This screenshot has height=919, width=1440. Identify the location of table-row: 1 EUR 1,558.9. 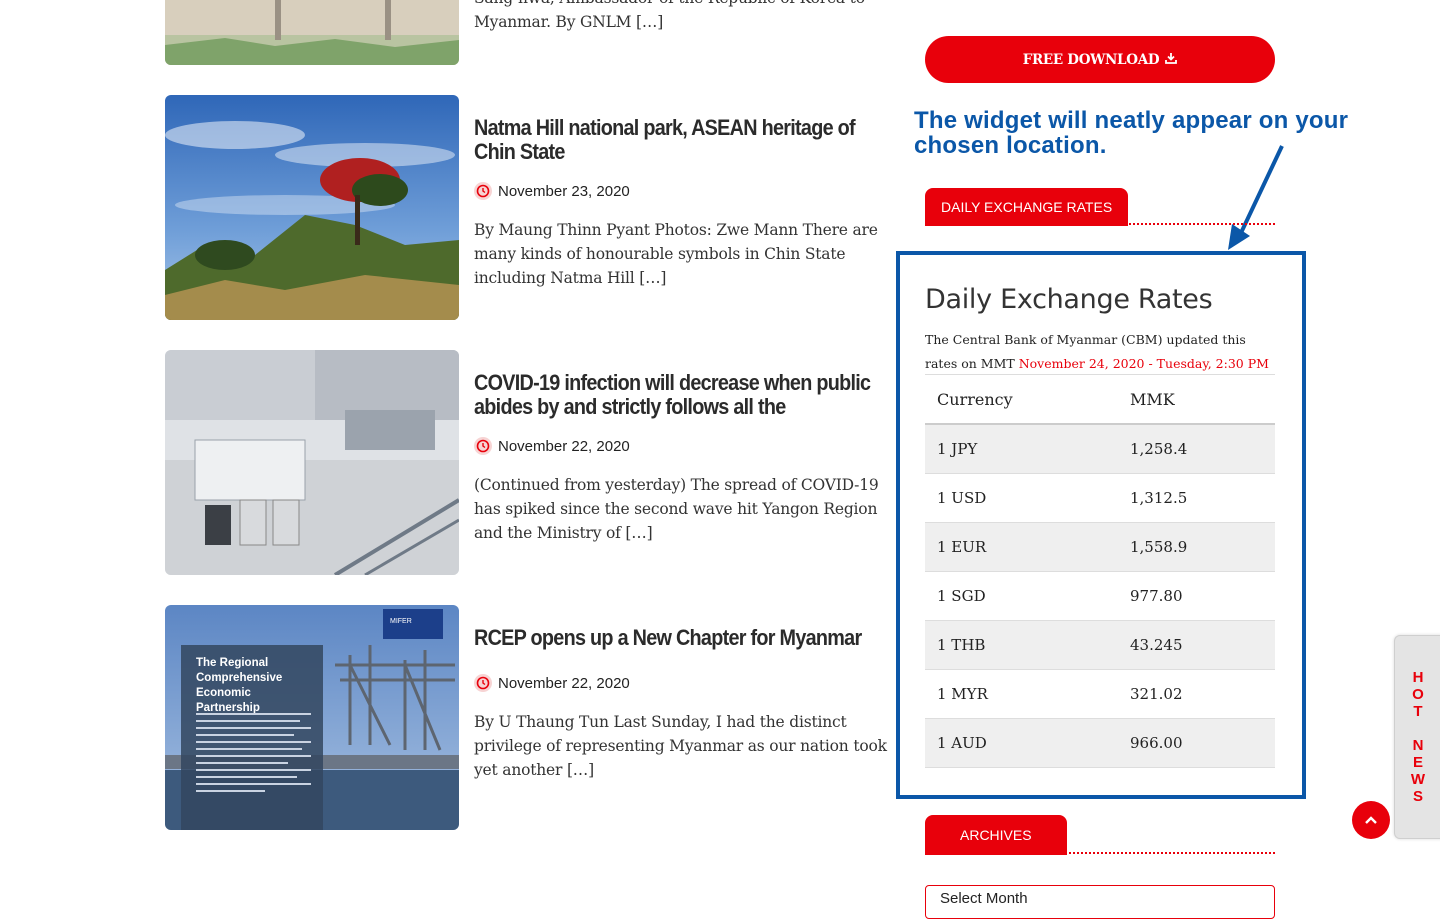
(1100, 547).